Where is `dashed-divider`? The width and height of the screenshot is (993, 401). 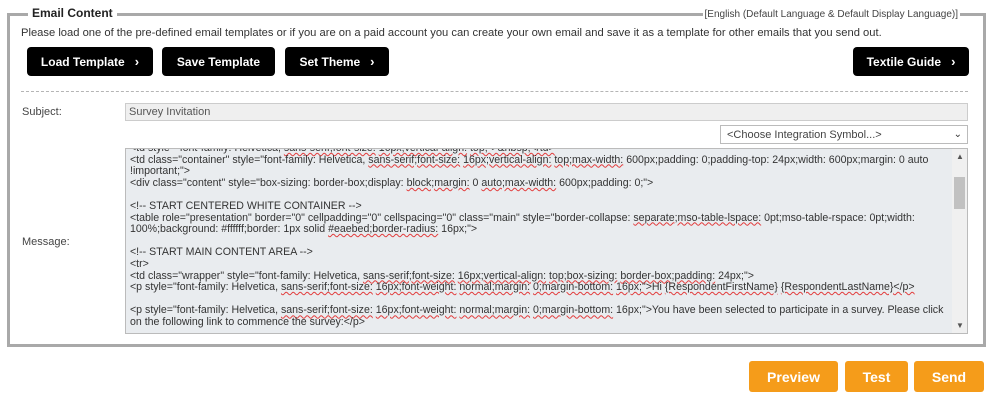
dashed-divider is located at coordinates (494, 91).